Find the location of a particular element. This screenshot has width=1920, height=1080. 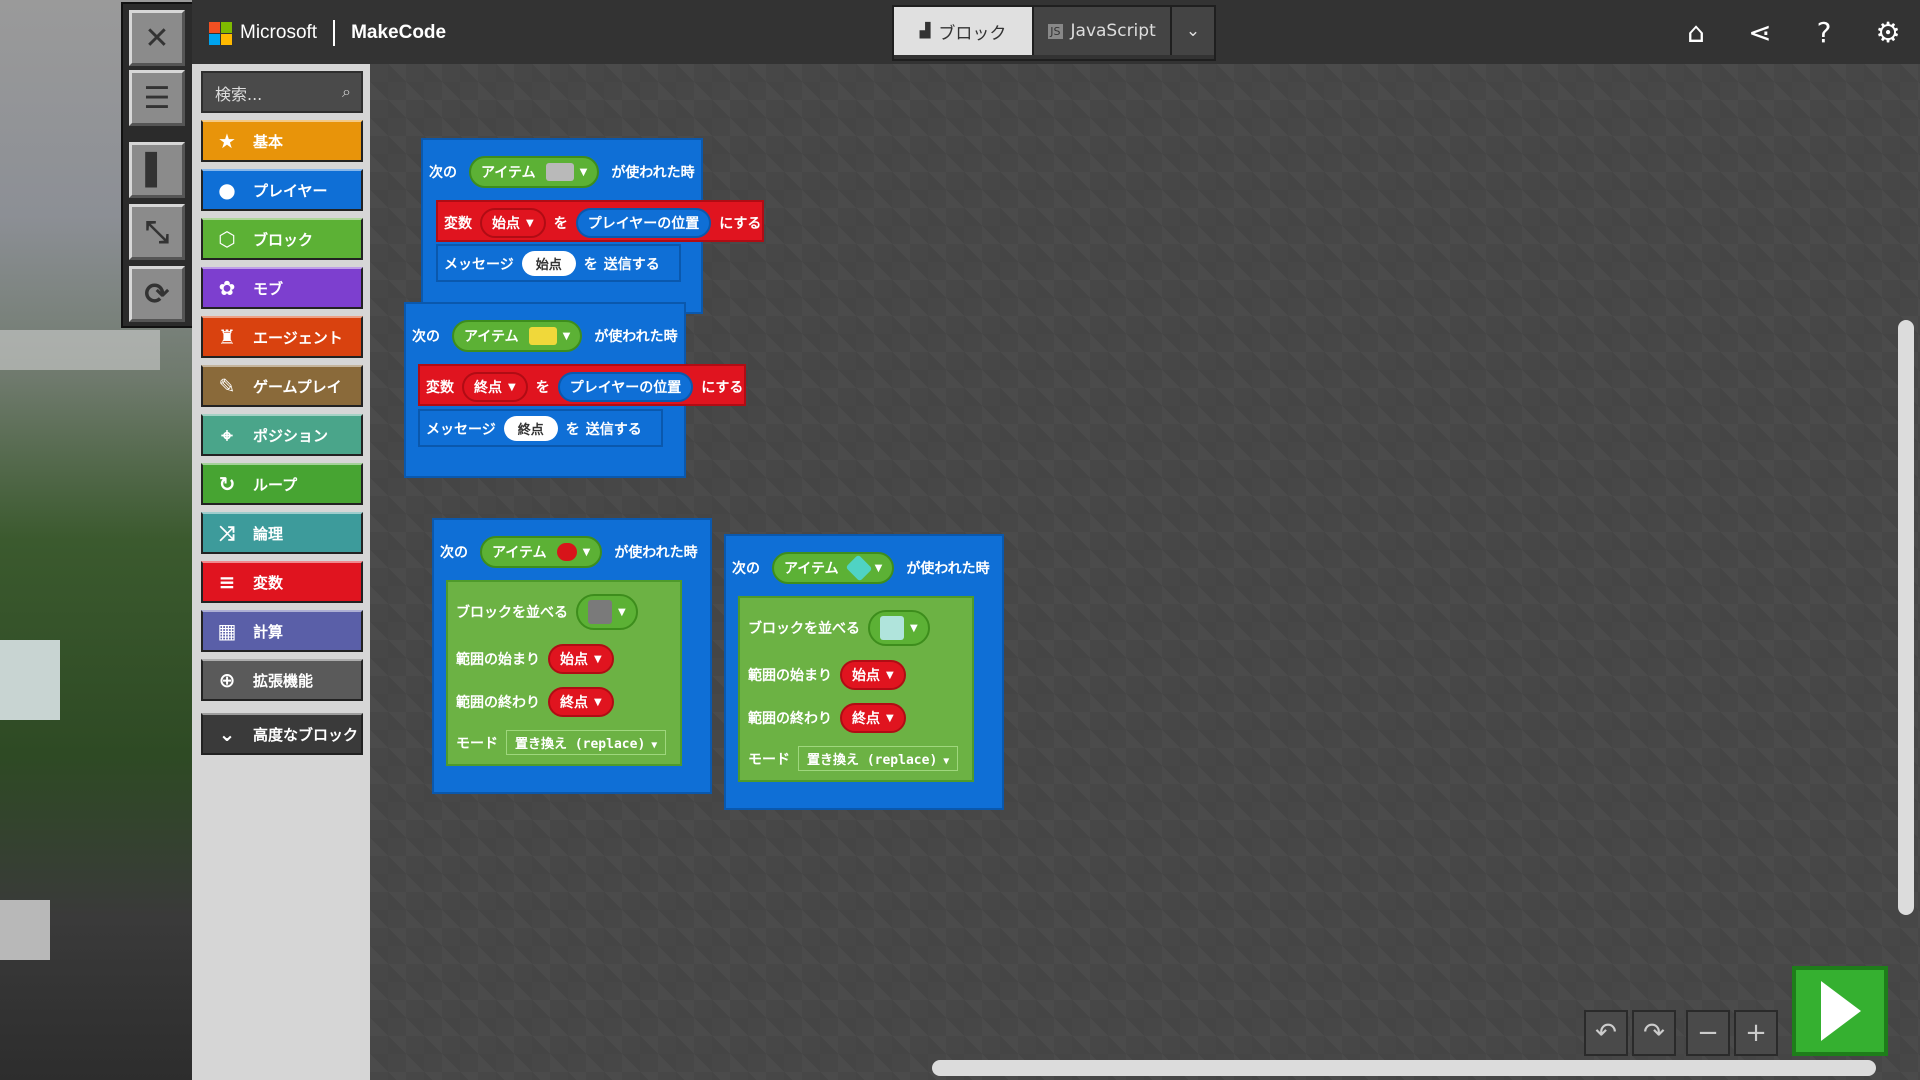

set-variable-block: 変数 始点 ▼ を プレイヤーの位置 にする is located at coordinates (600, 221).